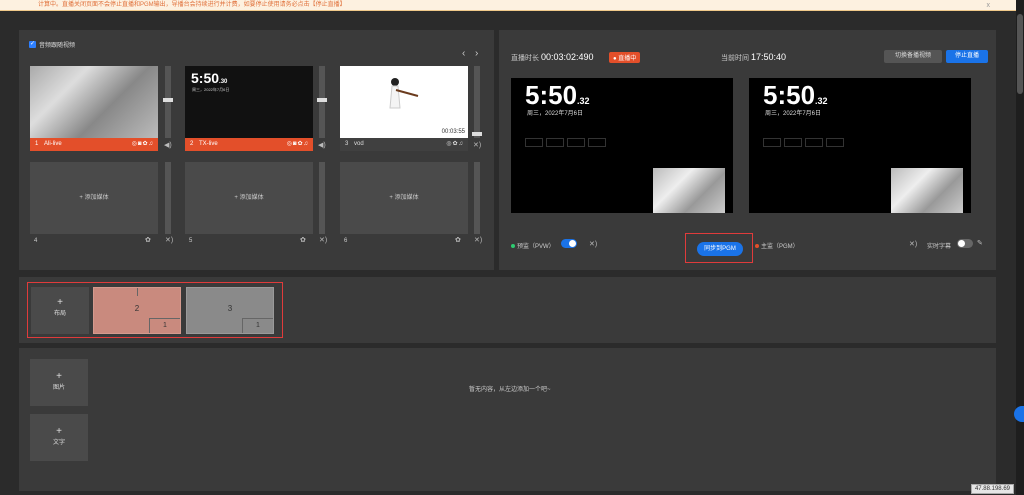 This screenshot has height=495, width=1024. I want to click on add-text-label: 文字, so click(58, 443).